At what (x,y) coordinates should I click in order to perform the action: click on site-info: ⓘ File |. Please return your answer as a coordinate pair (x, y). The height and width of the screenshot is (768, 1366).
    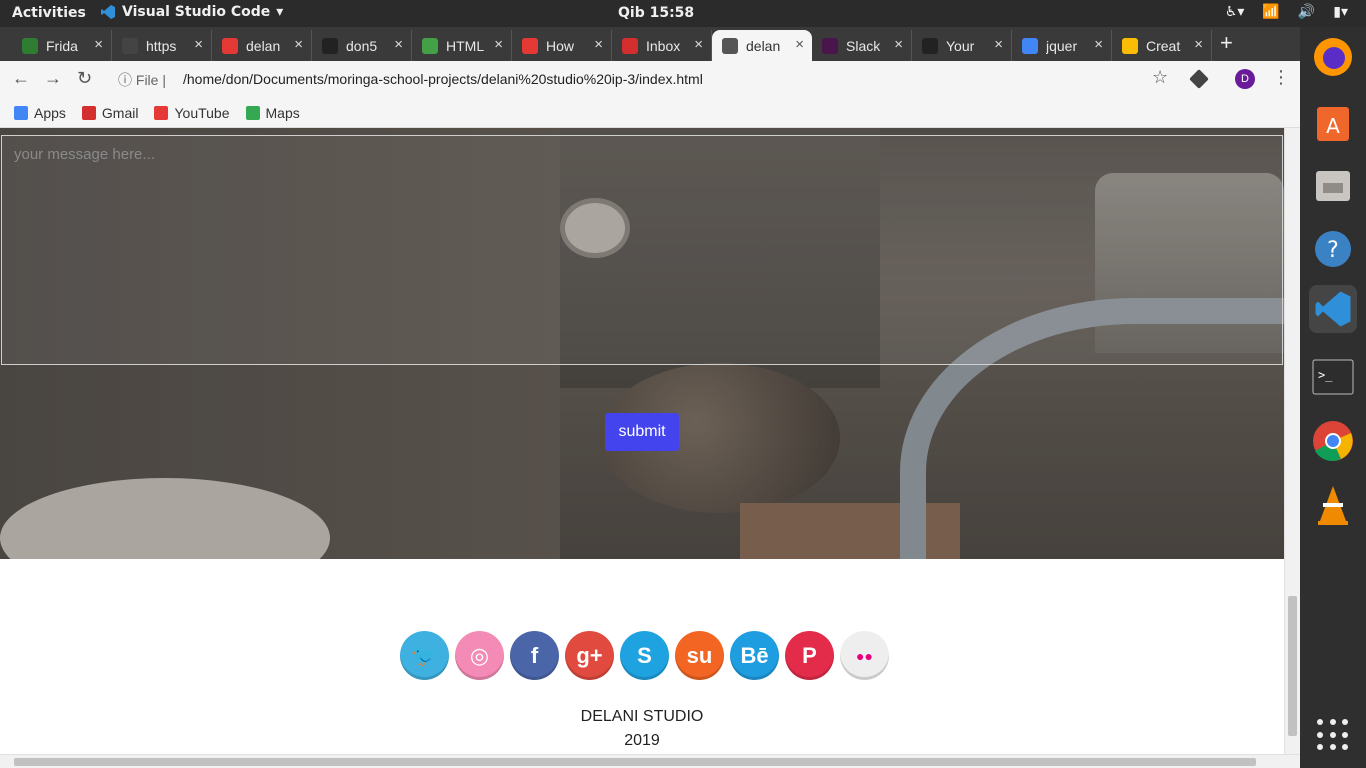
    Looking at the image, I should click on (142, 80).